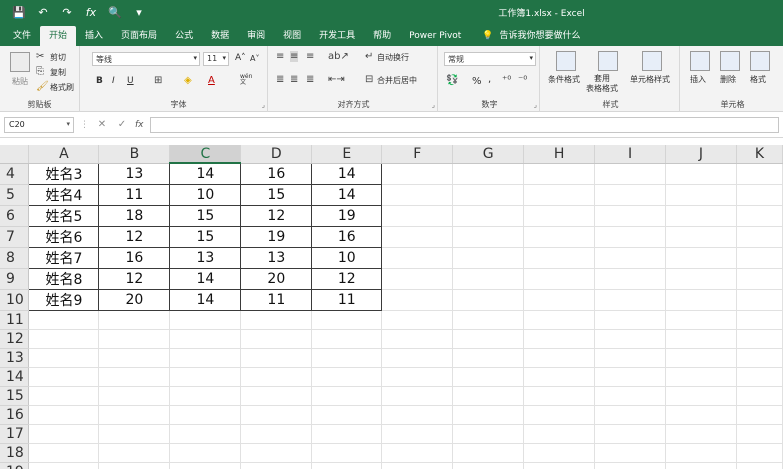 This screenshot has width=783, height=469. I want to click on row-header: 5, so click(15, 195).